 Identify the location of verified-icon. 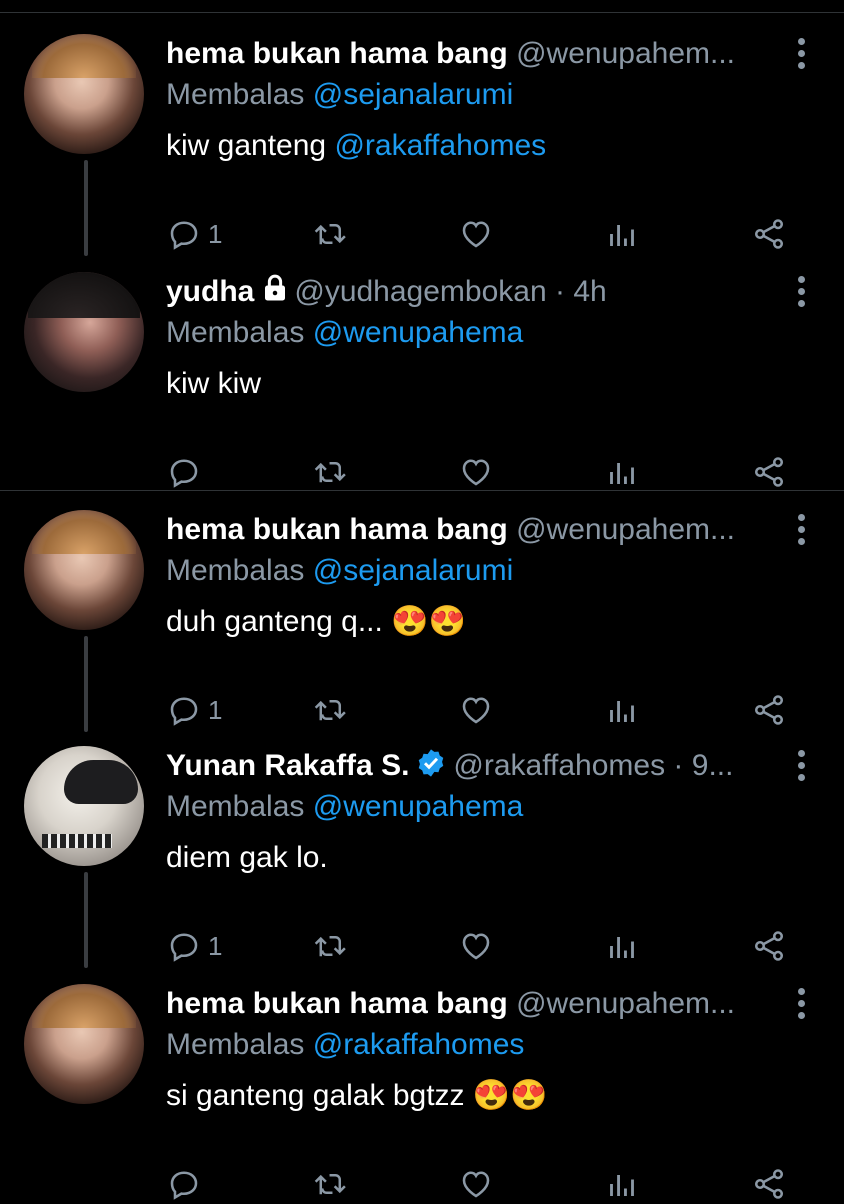
(431, 763).